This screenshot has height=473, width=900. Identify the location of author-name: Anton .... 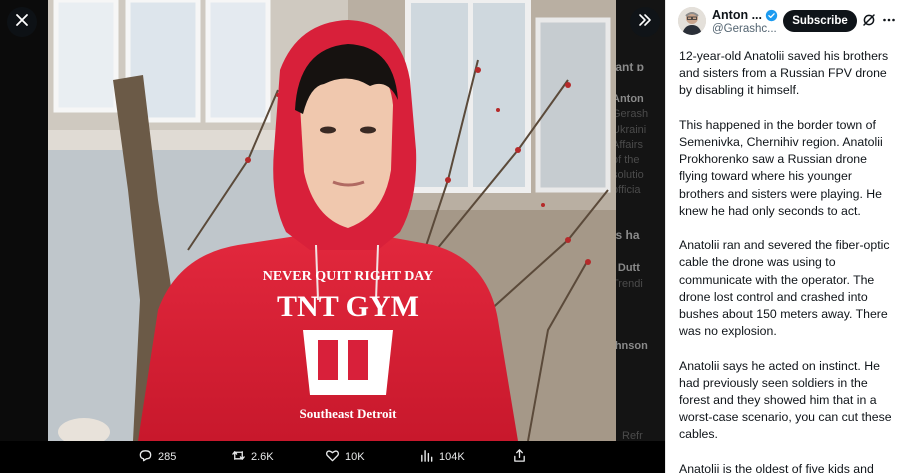
(737, 15).